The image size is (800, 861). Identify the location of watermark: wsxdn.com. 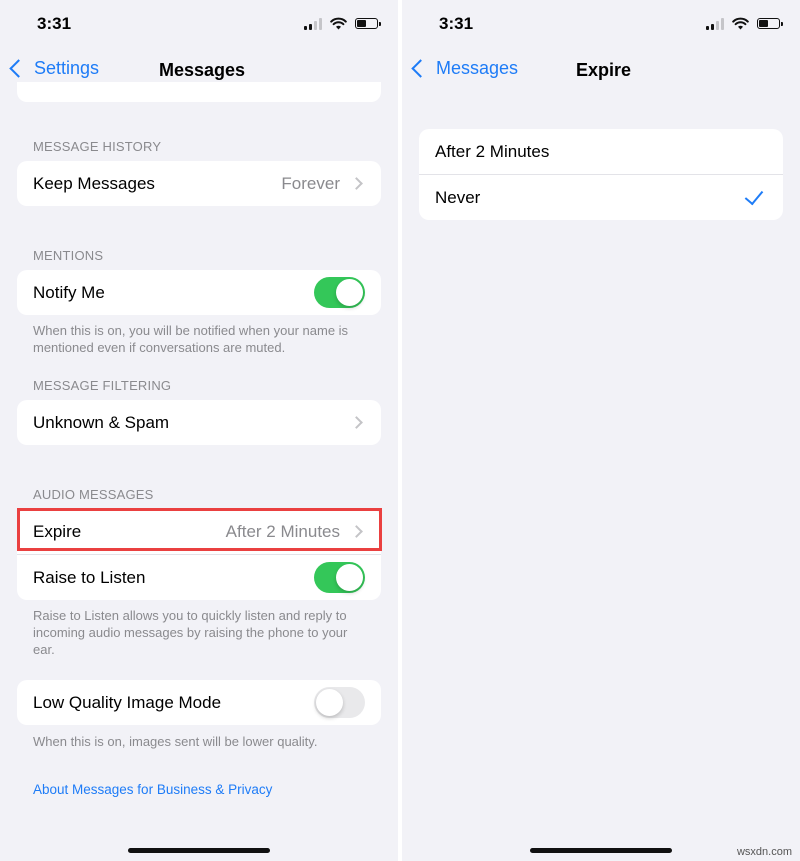
(764, 852).